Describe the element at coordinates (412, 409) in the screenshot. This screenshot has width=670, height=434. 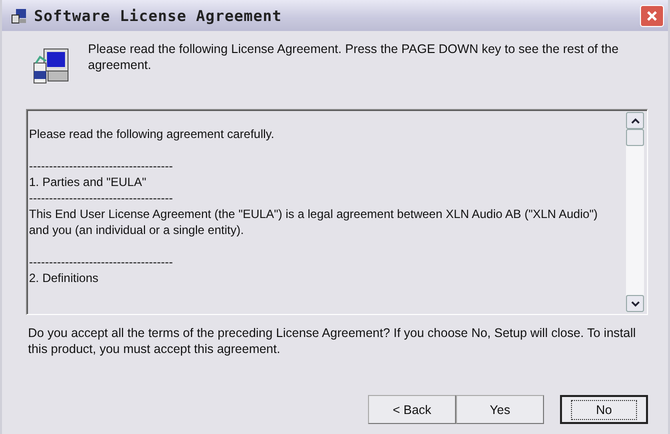
I see `dialog-button: < Back` at that location.